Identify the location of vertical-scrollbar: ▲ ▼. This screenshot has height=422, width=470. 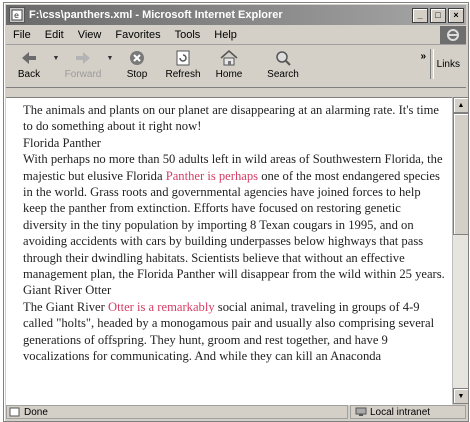
(460, 250).